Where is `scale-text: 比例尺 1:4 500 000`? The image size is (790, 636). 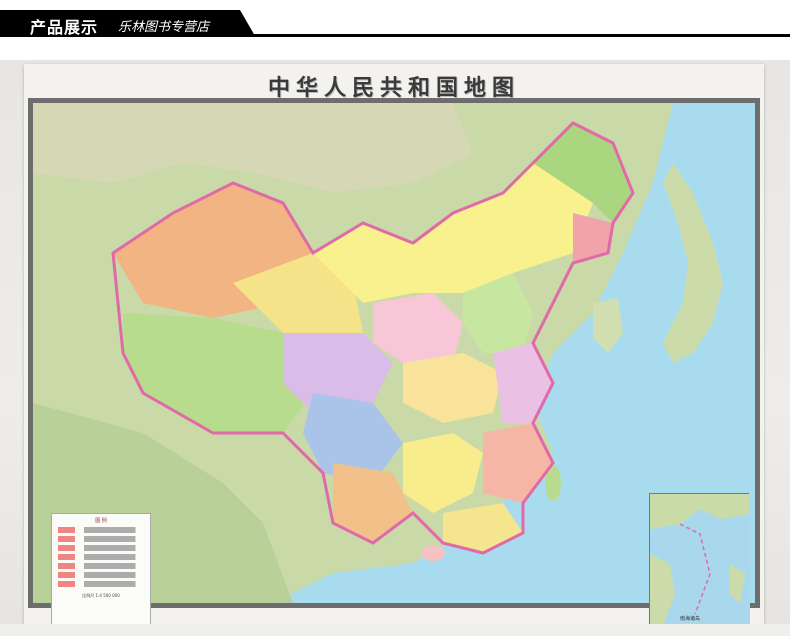
scale-text: 比例尺 1:4 500 000 is located at coordinates (101, 595).